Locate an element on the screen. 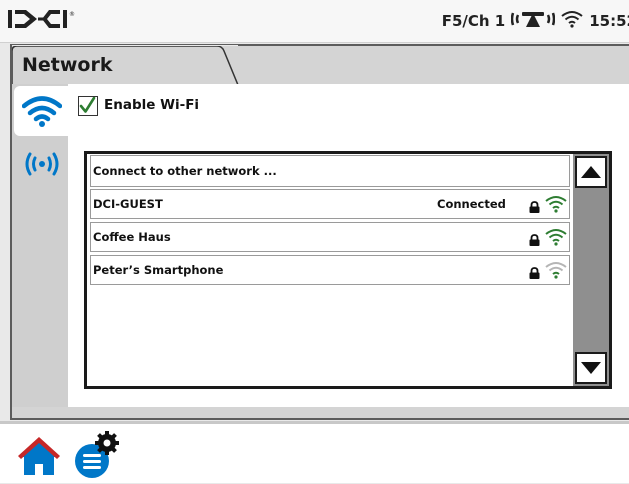 The width and height of the screenshot is (629, 484). wifi-signal-weak-icon is located at coordinates (556, 272).